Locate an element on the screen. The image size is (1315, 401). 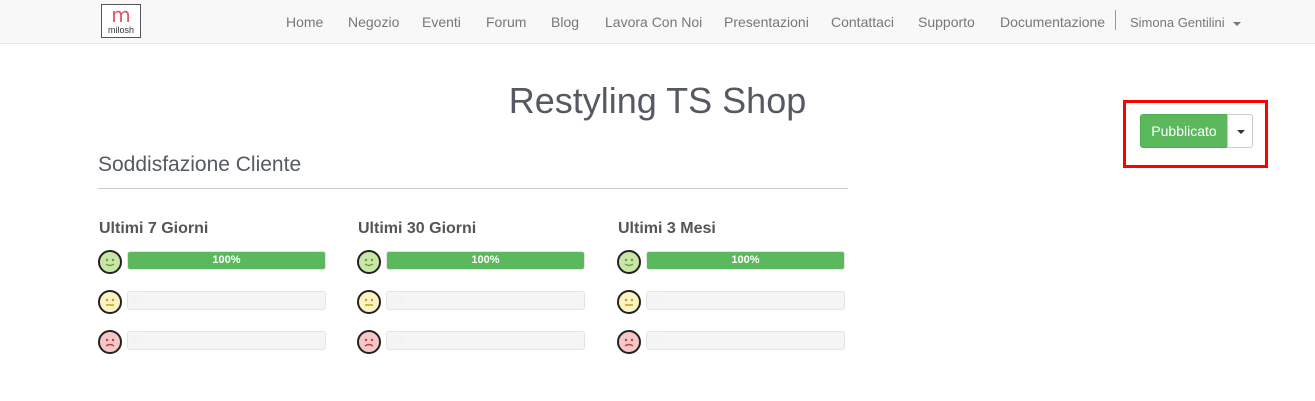
status-dropdown-toggle is located at coordinates (1240, 131).